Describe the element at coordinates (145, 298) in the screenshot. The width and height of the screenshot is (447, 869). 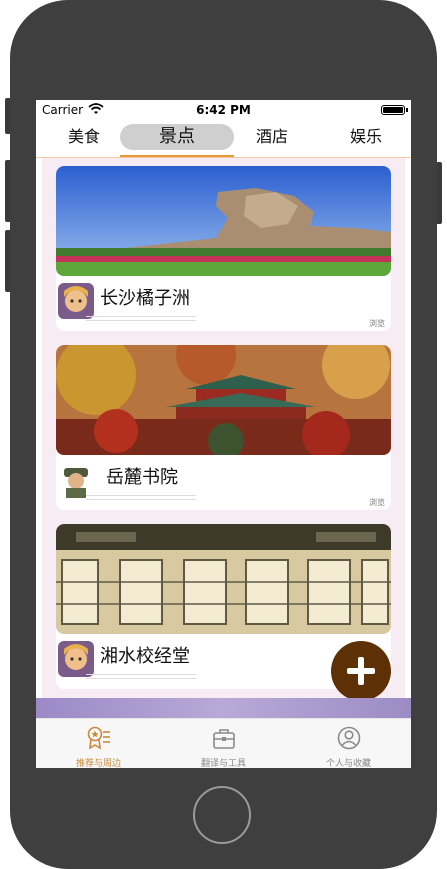
I see `card-title: 长沙橘子洲` at that location.